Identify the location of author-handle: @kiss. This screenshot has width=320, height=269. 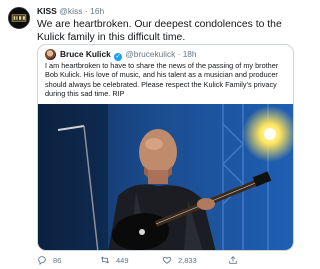
(70, 11).